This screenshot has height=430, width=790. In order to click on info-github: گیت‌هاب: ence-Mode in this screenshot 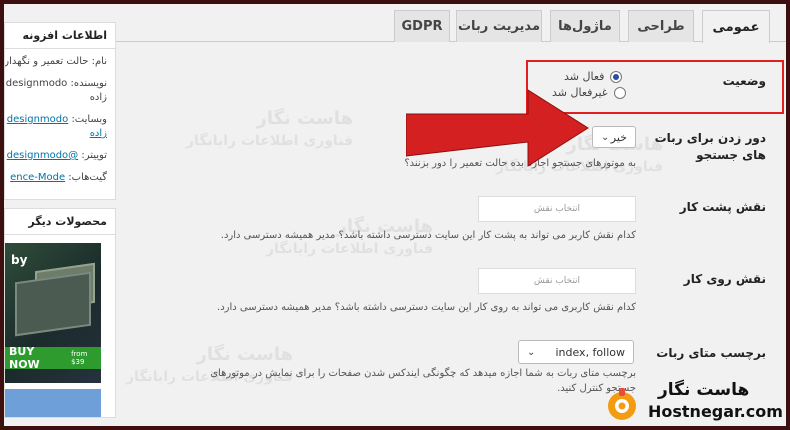, I will do `click(58, 177)`.